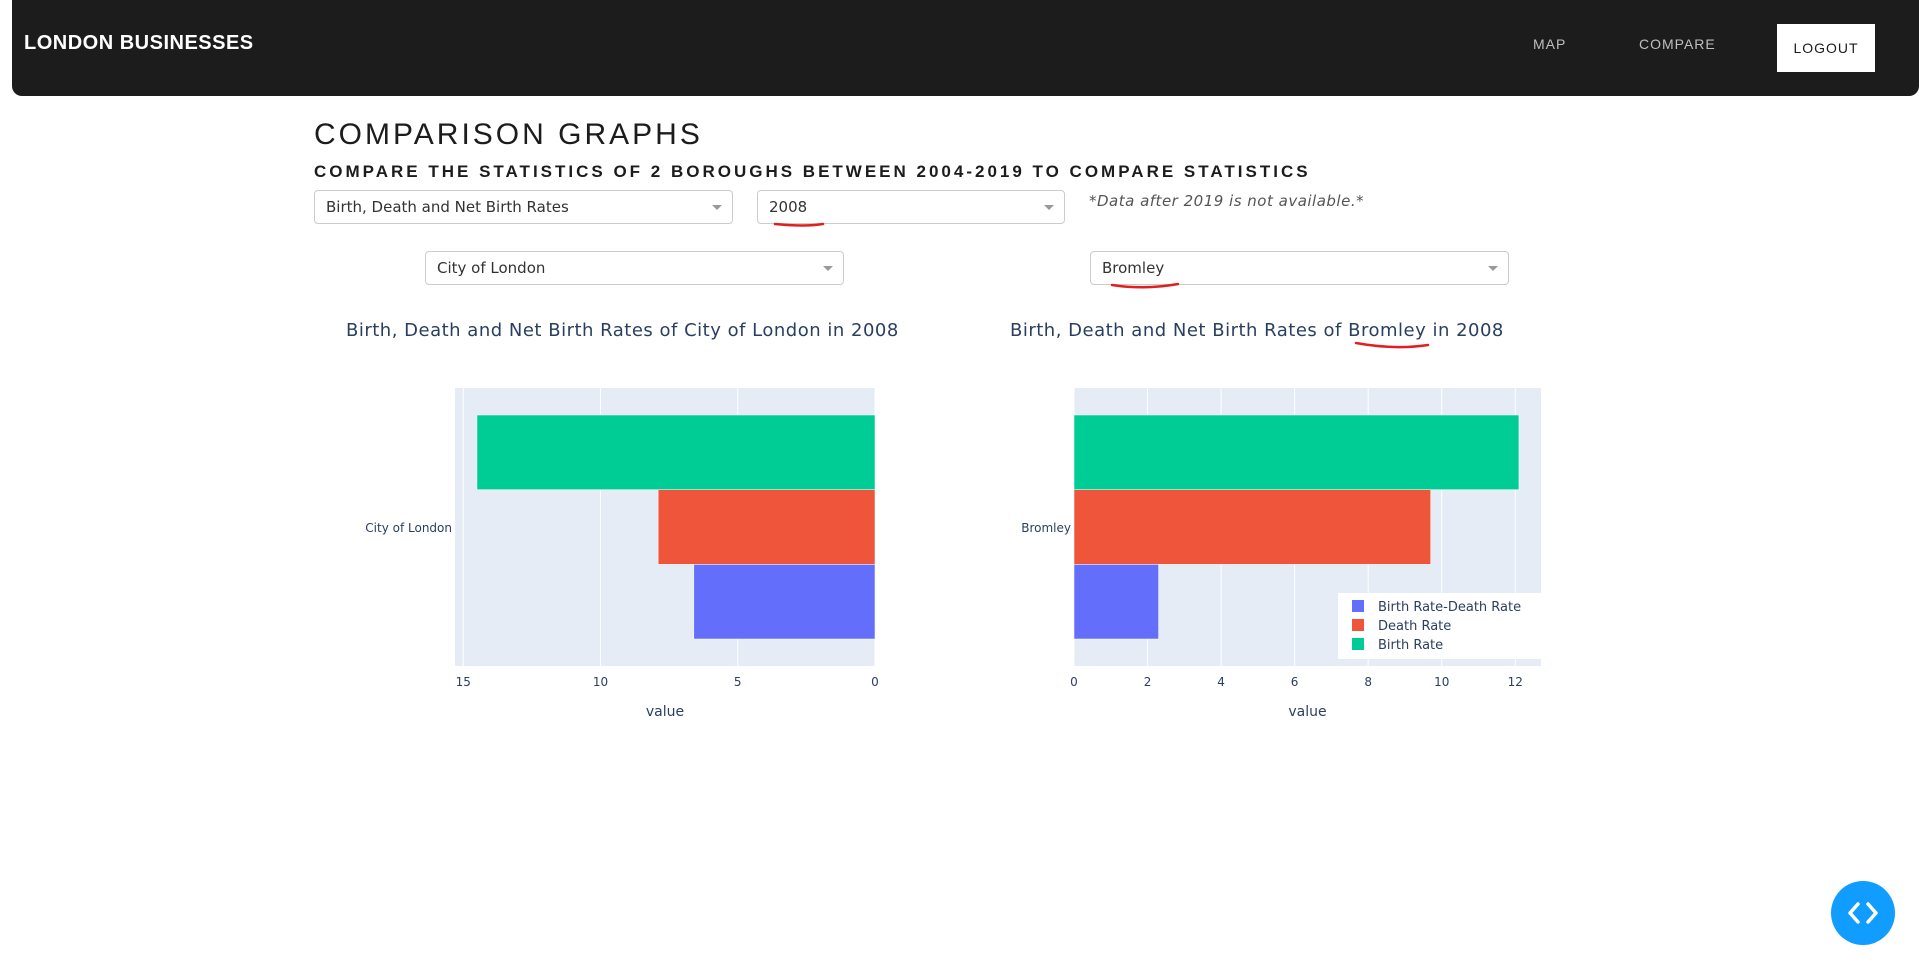 The height and width of the screenshot is (974, 1919). I want to click on x-tick-label: 0, so click(1074, 682).